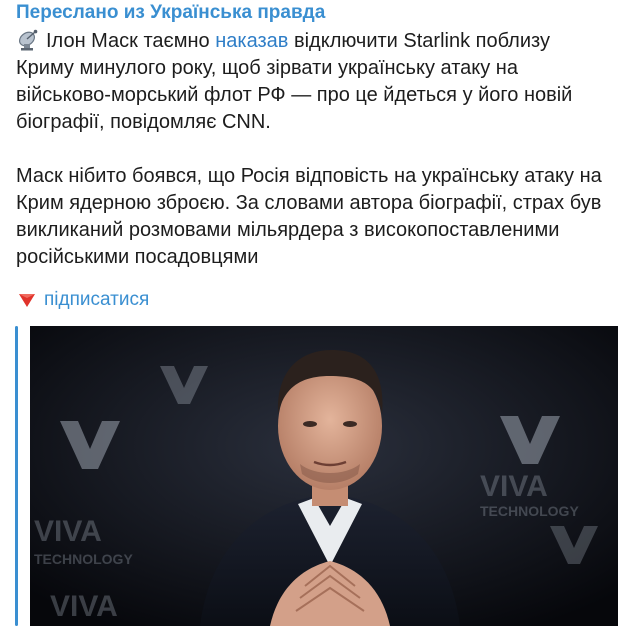  Describe the element at coordinates (68, 531) in the screenshot. I see `bg-text-viva-1: VIVA` at that location.